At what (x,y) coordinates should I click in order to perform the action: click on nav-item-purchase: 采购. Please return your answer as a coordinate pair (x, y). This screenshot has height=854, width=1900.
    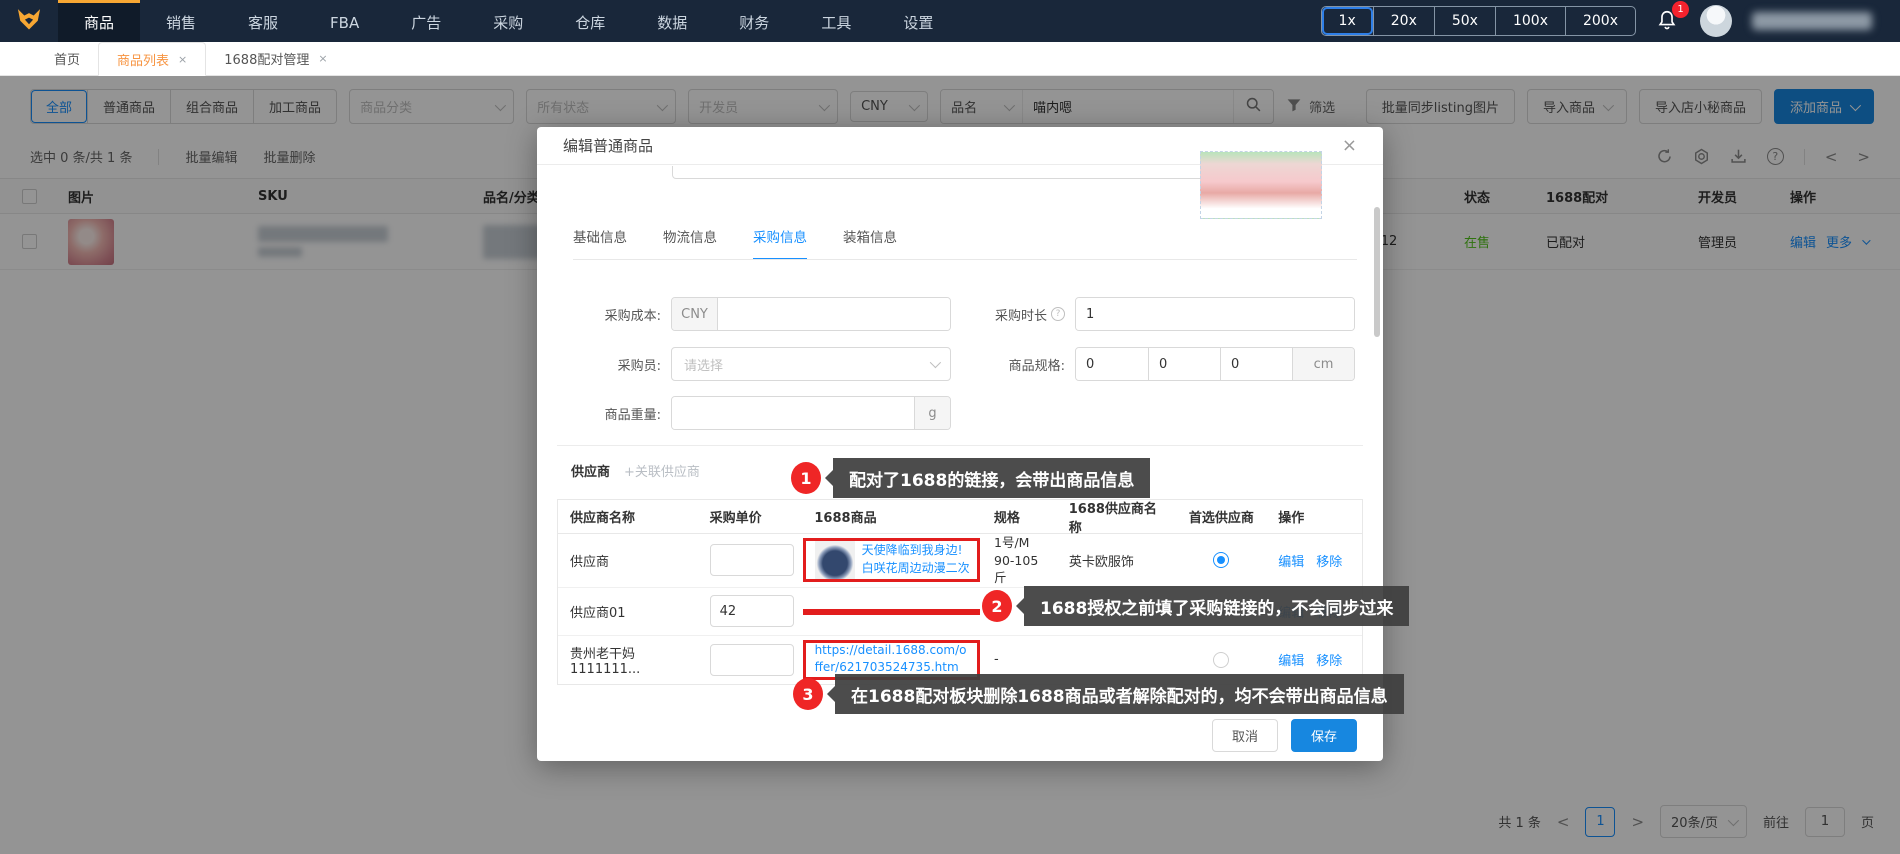
    Looking at the image, I should click on (508, 21).